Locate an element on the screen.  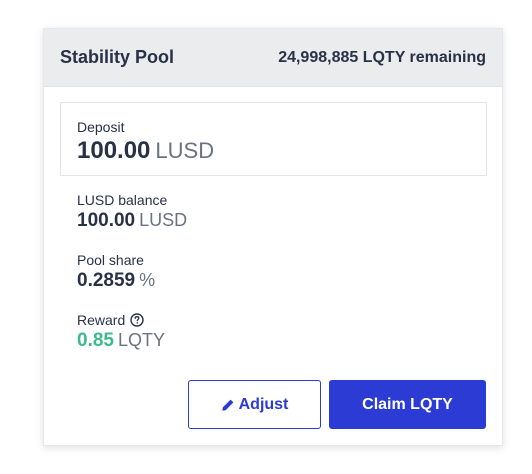
adjust-button: Adjust is located at coordinates (254, 404).